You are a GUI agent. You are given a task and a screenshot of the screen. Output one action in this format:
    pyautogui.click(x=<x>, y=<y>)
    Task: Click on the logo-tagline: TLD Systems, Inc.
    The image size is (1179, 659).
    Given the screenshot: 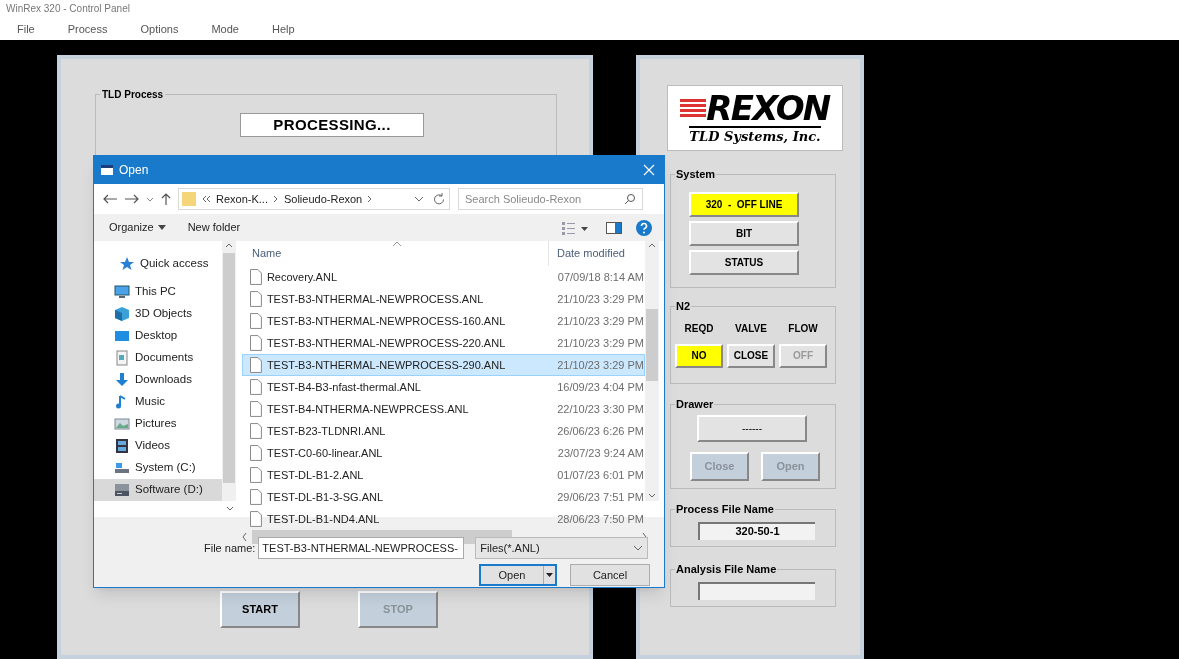 What is the action you would take?
    pyautogui.click(x=755, y=136)
    